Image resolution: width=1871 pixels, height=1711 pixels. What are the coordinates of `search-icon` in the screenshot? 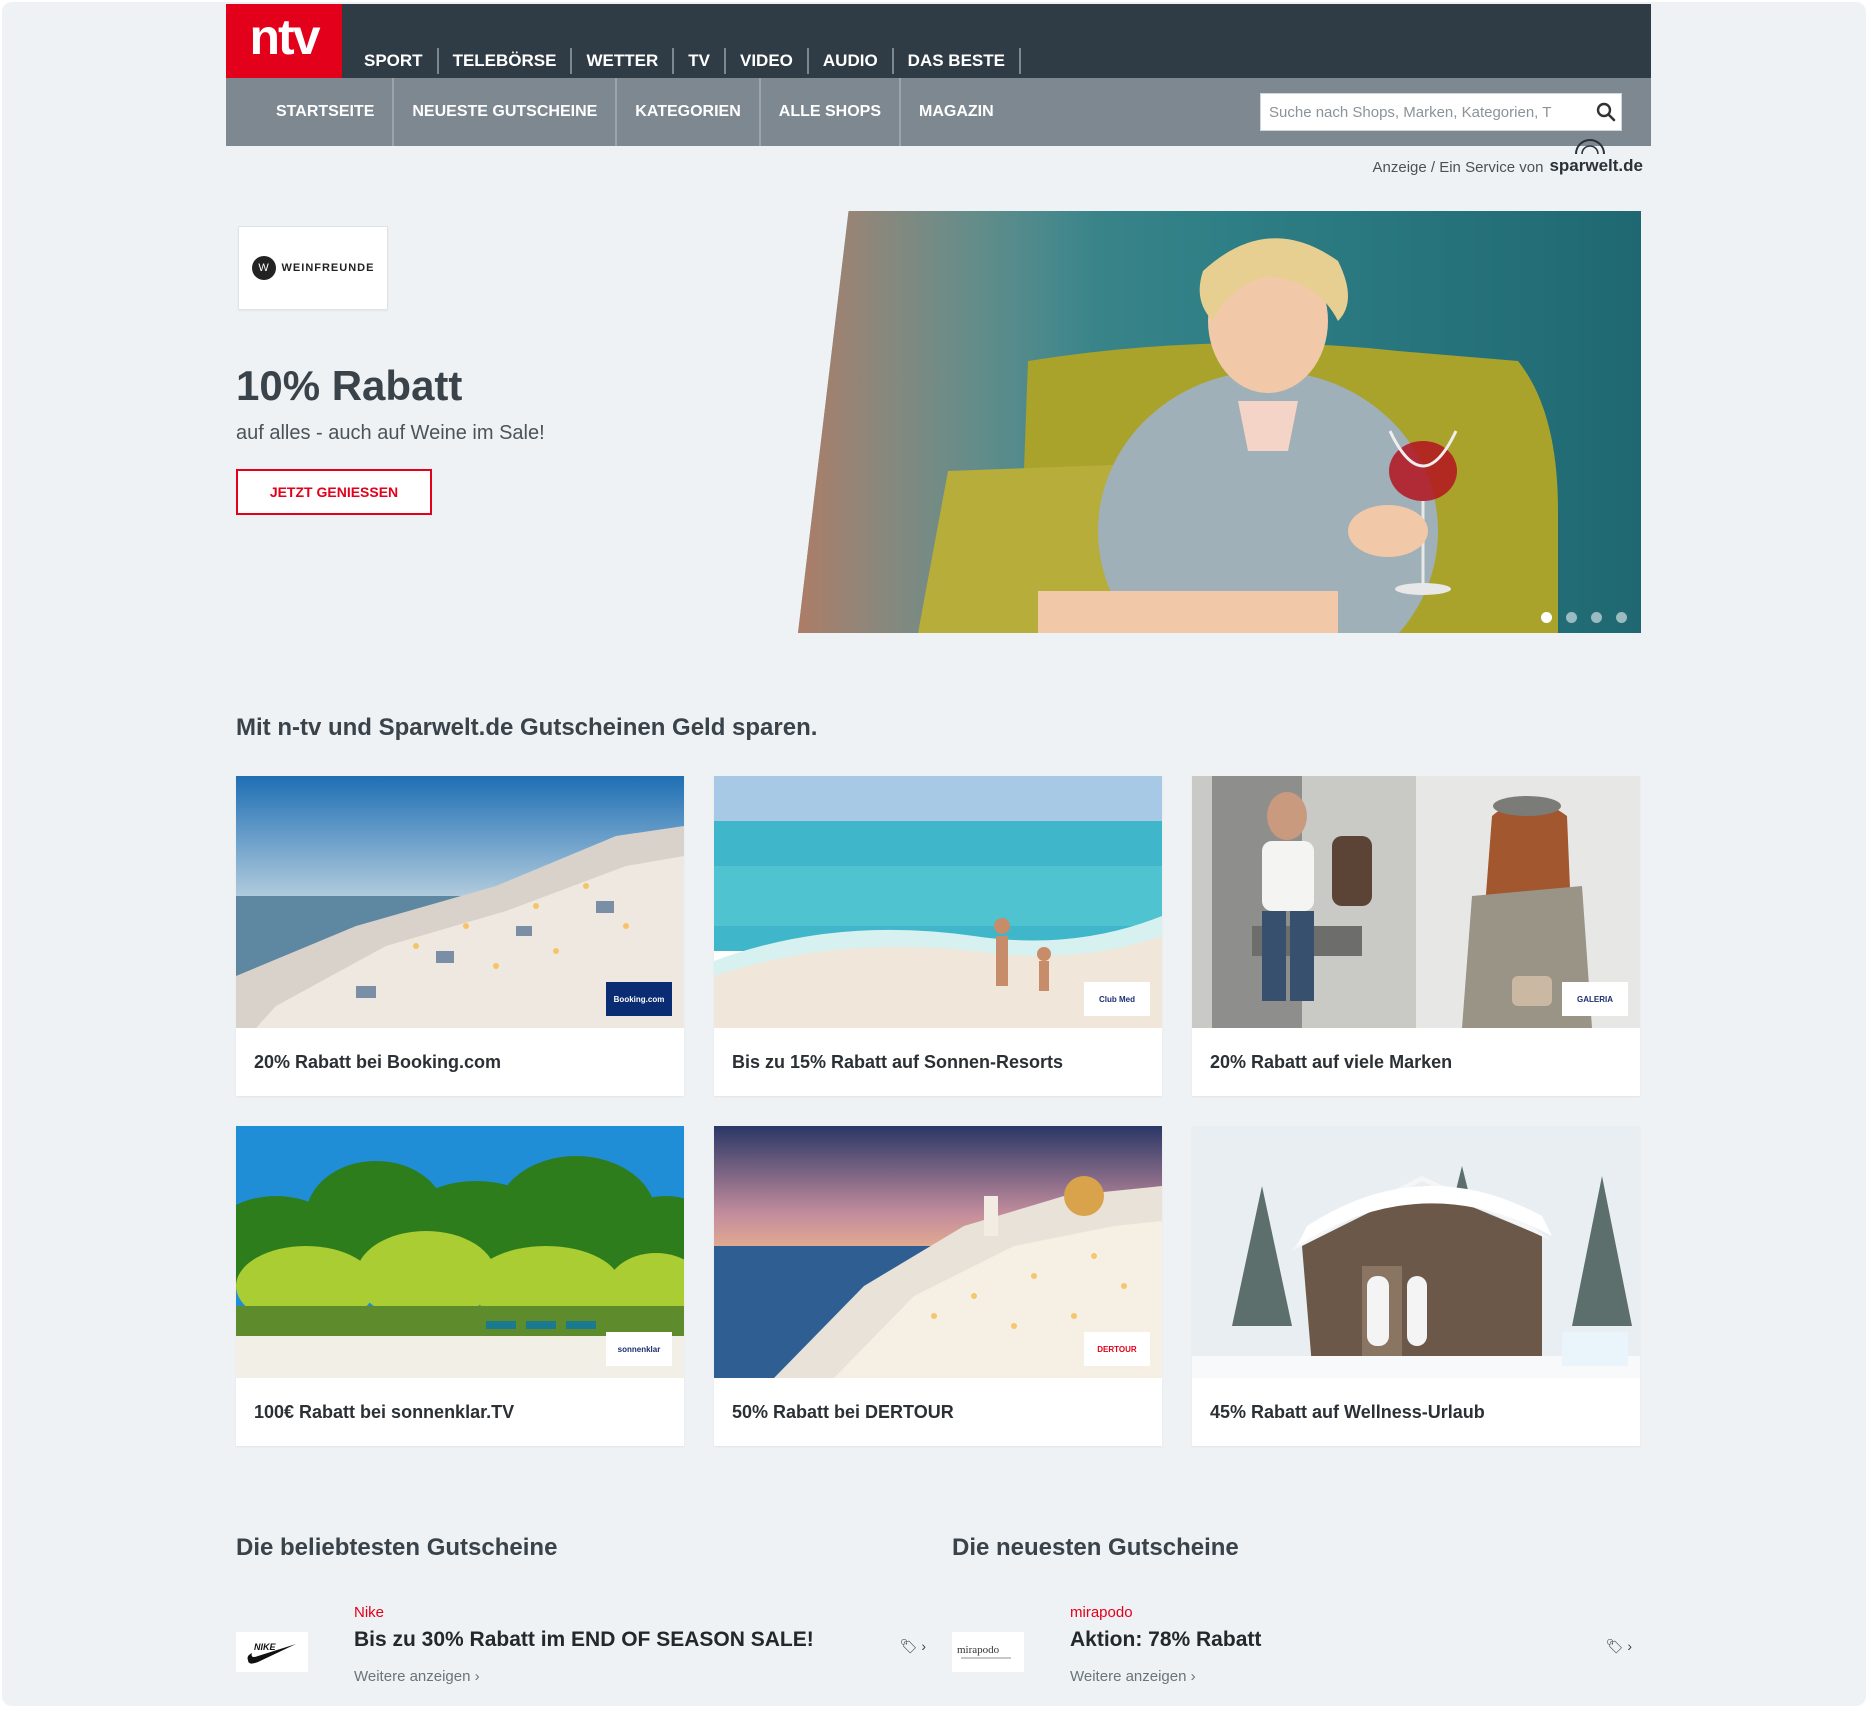 It's located at (1606, 112).